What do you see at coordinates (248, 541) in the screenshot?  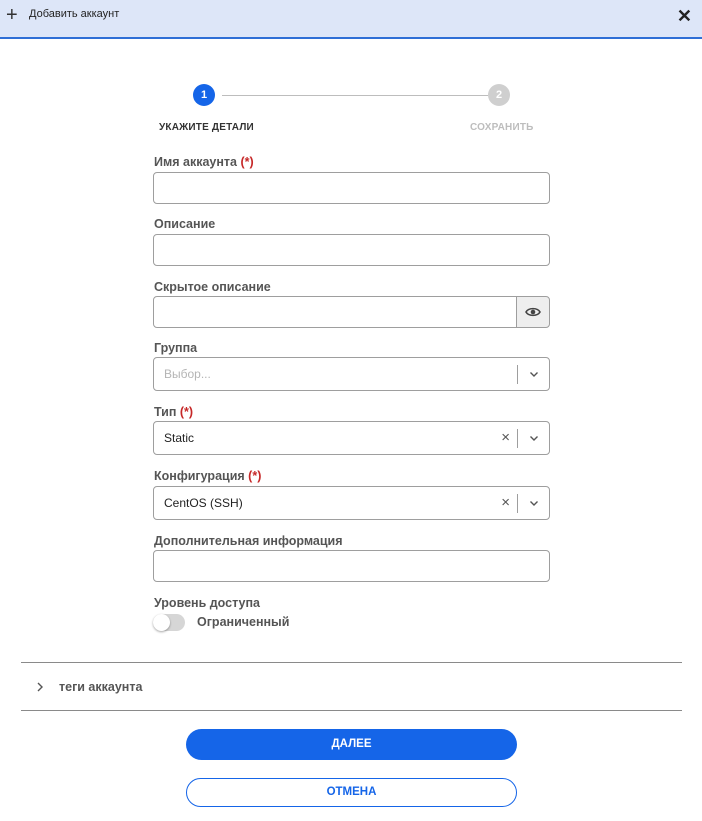 I see `additional-info-label: Дополнительная информация` at bounding box center [248, 541].